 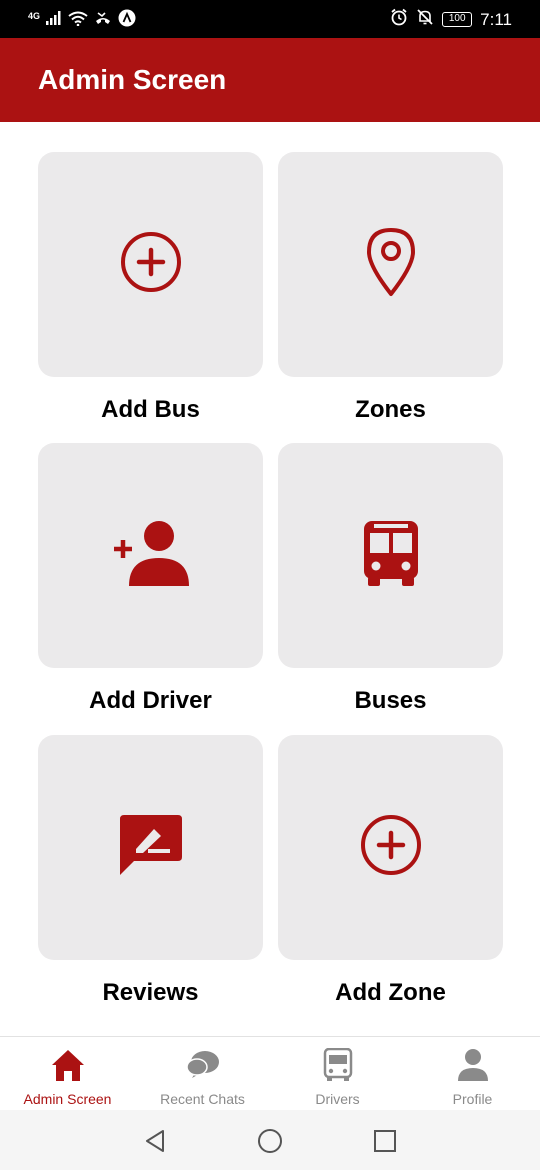 I want to click on battery-level: 100, so click(x=457, y=18).